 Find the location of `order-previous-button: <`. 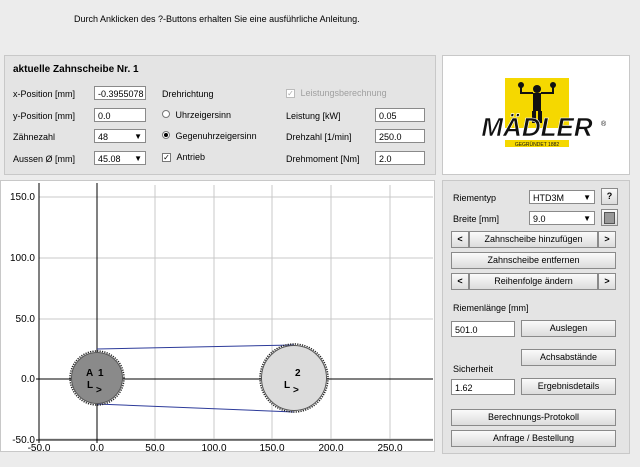

order-previous-button: < is located at coordinates (460, 281).